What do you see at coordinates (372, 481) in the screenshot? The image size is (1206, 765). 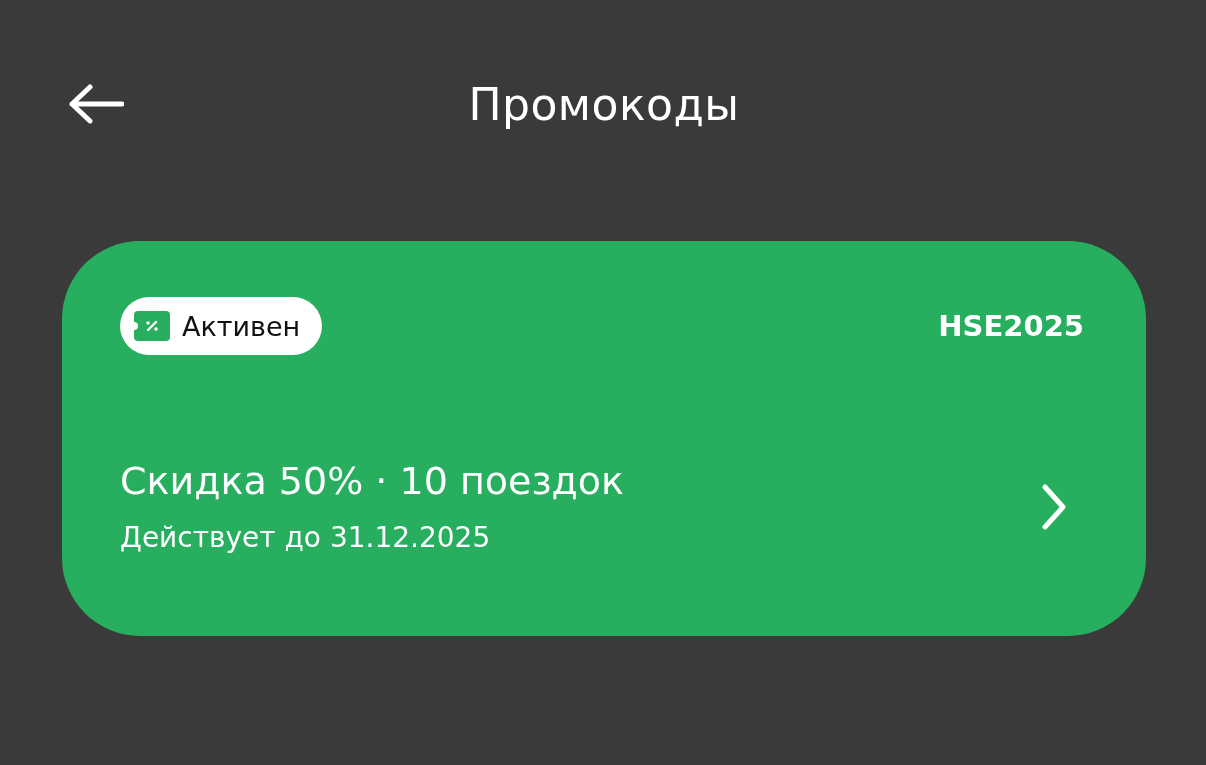 I see `promo-title: Скидка 50% · 10 поездок` at bounding box center [372, 481].